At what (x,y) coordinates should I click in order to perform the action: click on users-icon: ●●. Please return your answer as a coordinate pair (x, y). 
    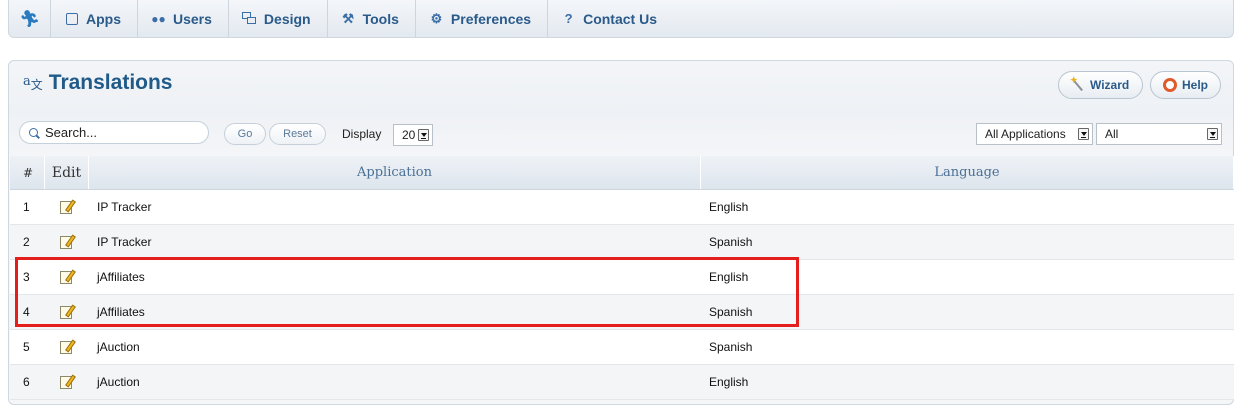
    Looking at the image, I should click on (158, 18).